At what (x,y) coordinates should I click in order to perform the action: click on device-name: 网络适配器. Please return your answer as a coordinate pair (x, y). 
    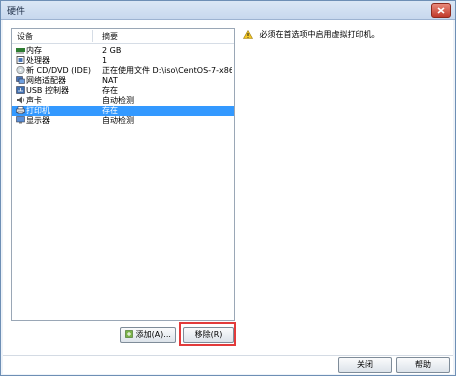
    Looking at the image, I should click on (46, 80).